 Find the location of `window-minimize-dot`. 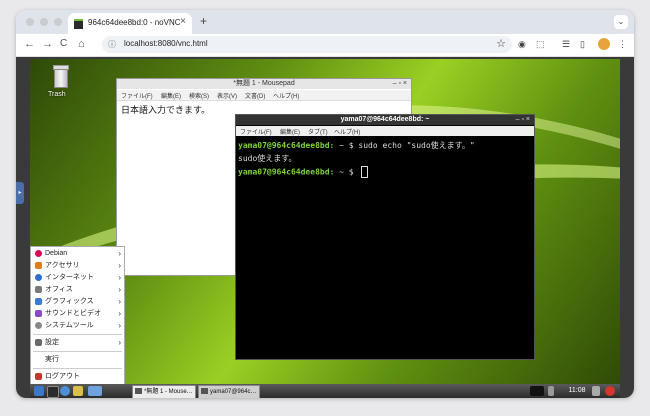

window-minimize-dot is located at coordinates (44, 22).